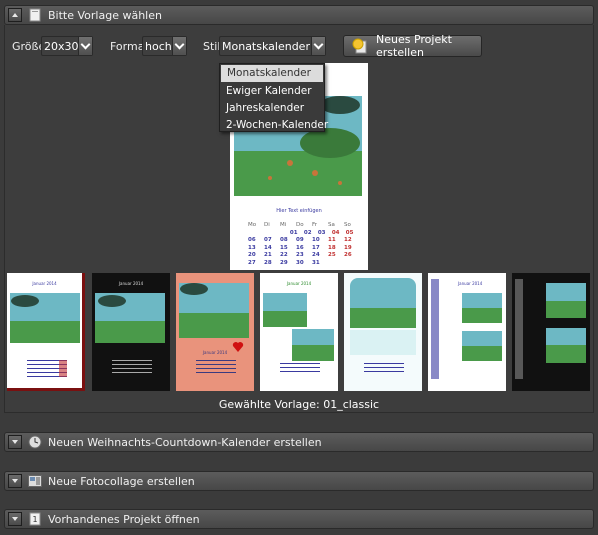  I want to click on dropdown-item-monatskalender: Monatskalender, so click(272, 73).